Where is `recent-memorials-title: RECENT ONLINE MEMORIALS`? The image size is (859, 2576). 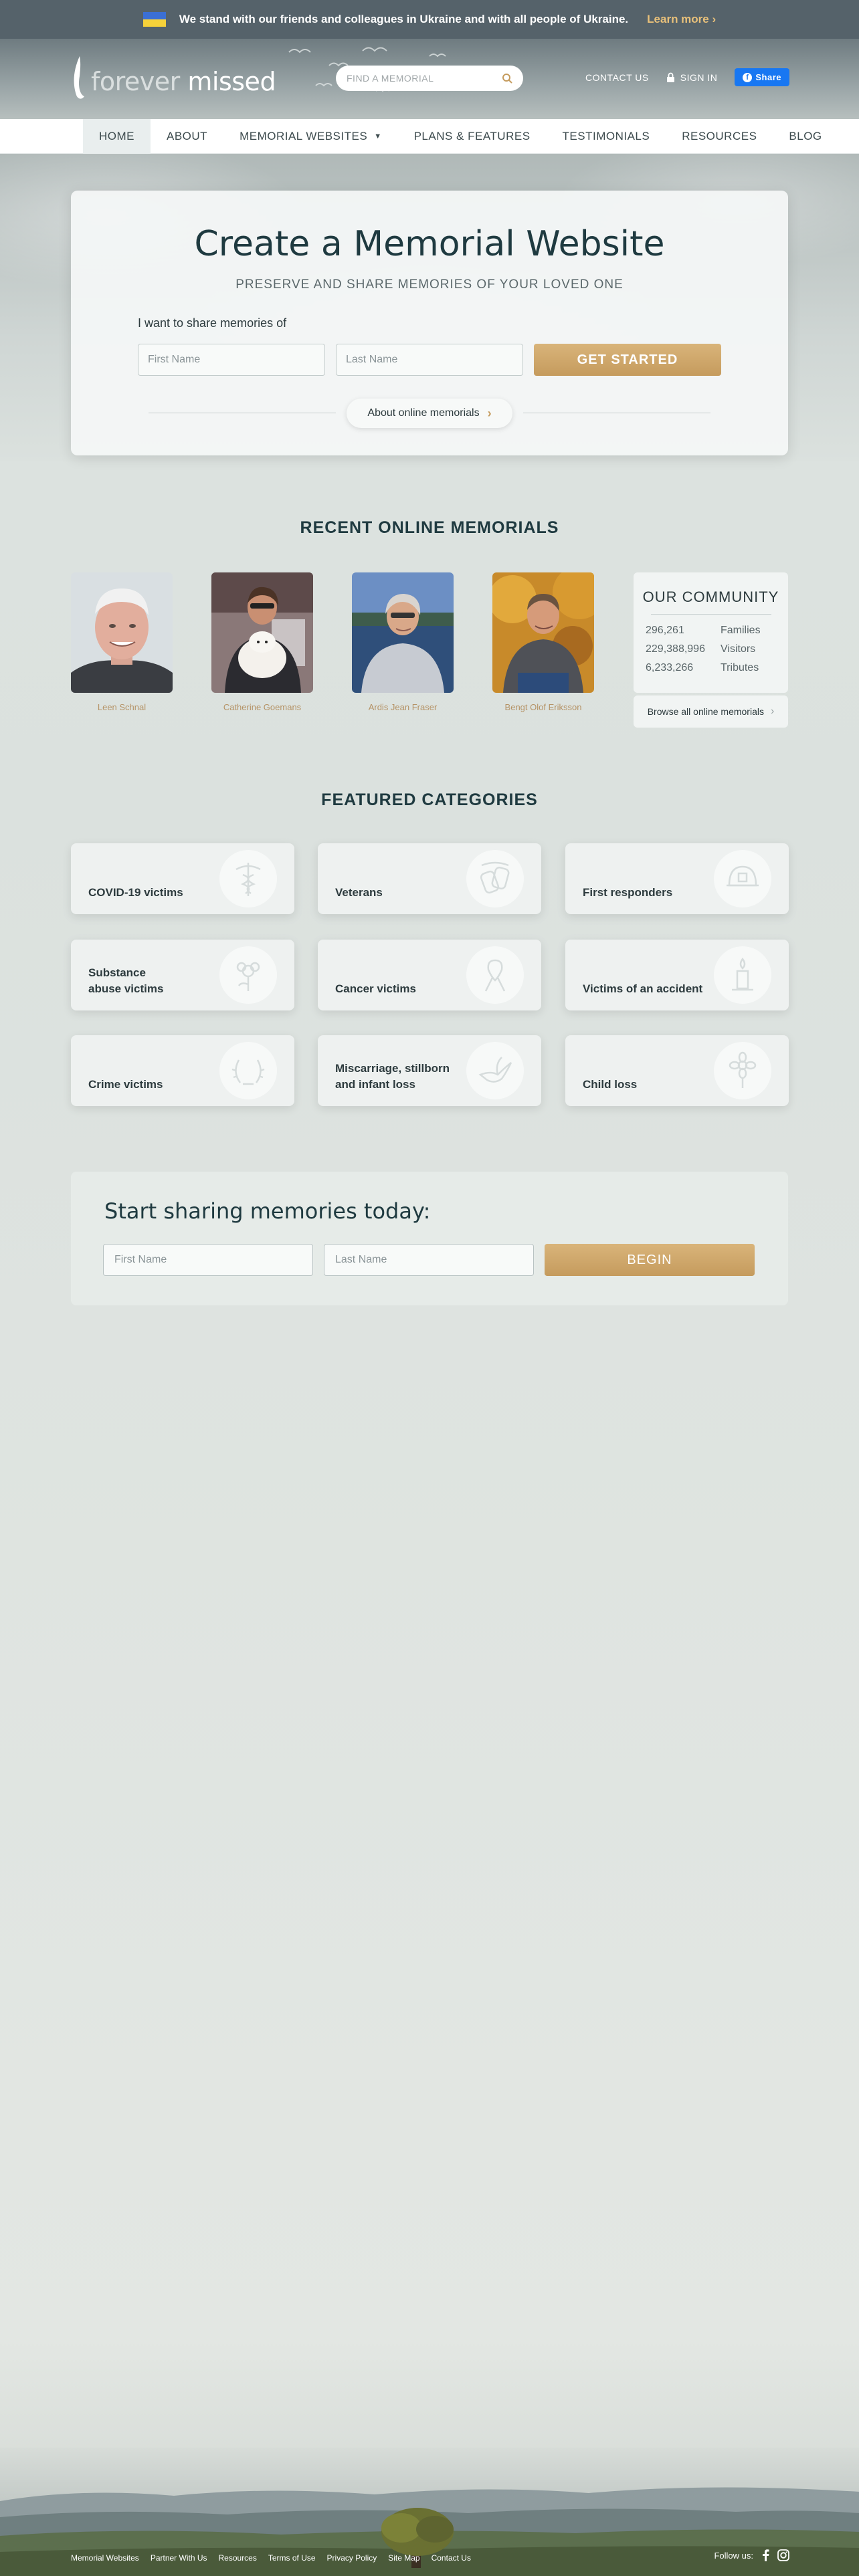 recent-memorials-title: RECENT ONLINE MEMORIALS is located at coordinates (429, 527).